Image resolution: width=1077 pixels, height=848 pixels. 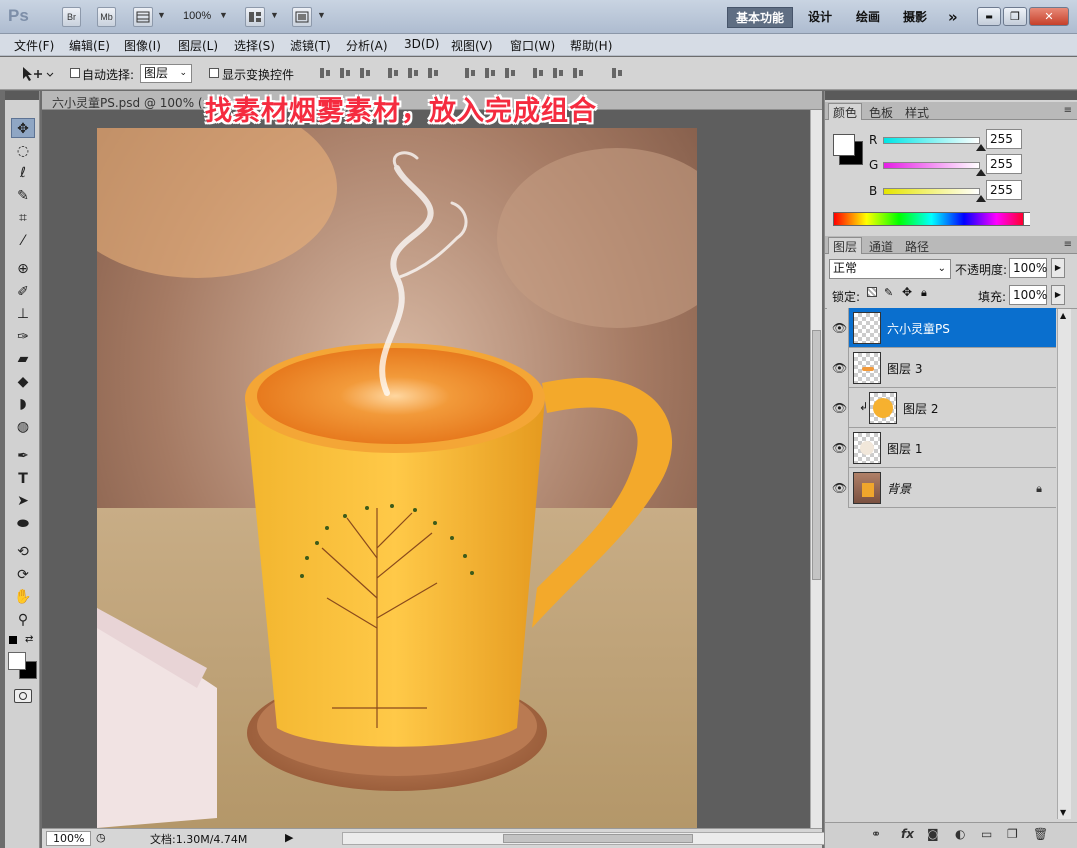 I want to click on link-layers-icon: ⚭, so click(x=876, y=834).